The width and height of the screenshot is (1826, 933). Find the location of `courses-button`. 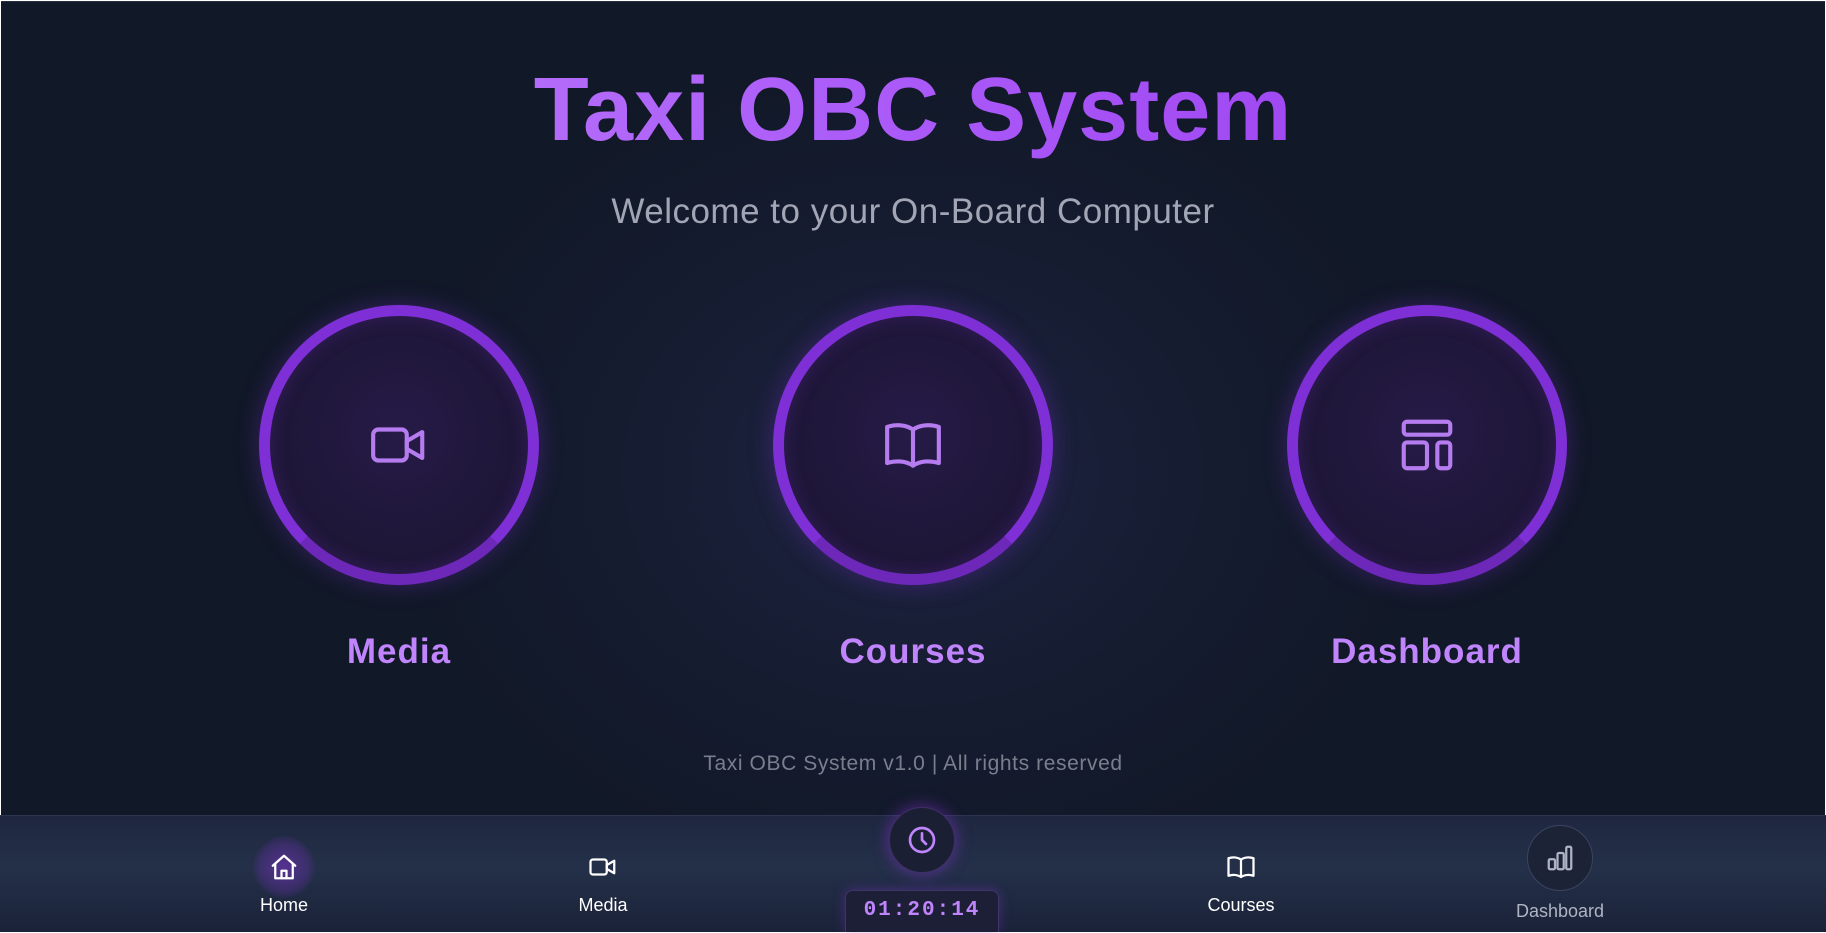

courses-button is located at coordinates (913, 445).